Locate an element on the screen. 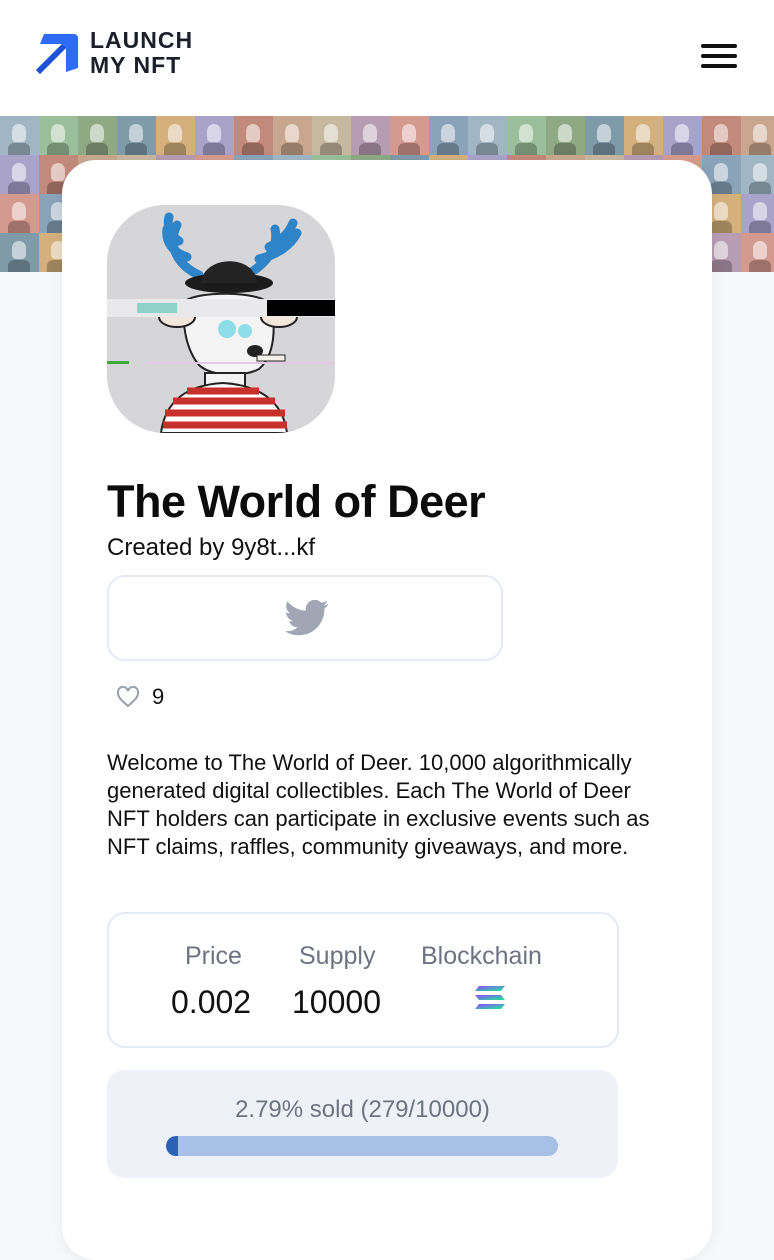  likes-count: 9 is located at coordinates (158, 696).